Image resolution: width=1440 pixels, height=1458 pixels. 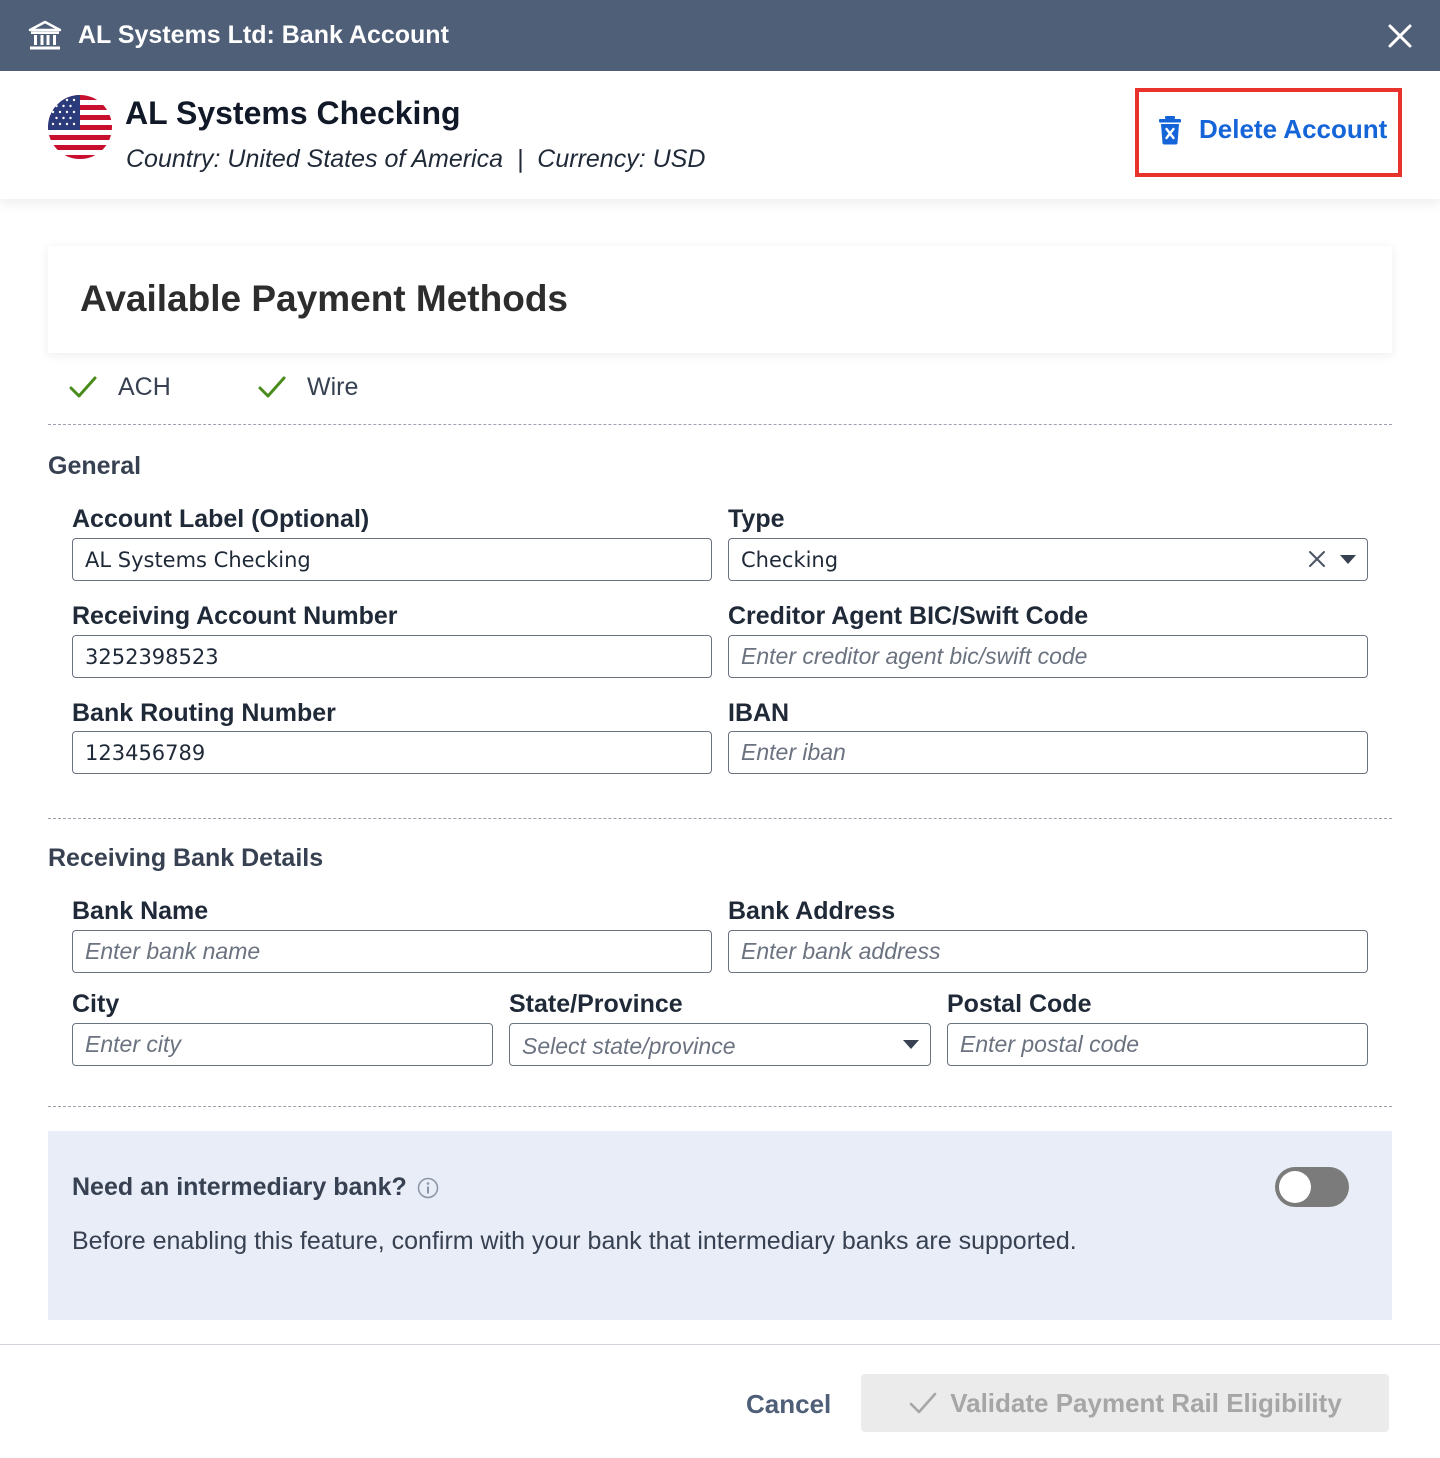 I want to click on validate-button: Validate Payment Rail Eligibility, so click(x=1125, y=1403).